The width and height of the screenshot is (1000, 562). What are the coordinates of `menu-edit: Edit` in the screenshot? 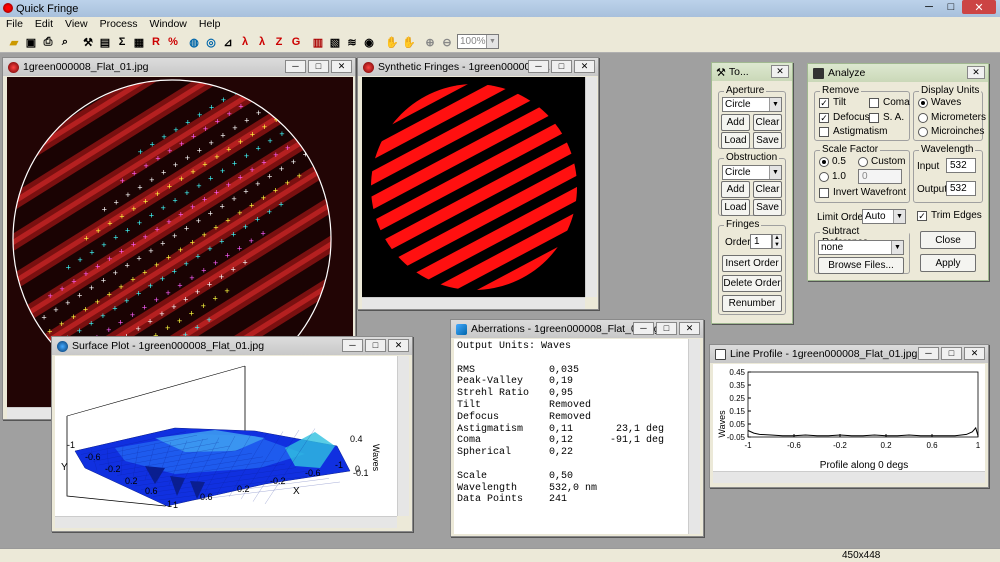 It's located at (44, 24).